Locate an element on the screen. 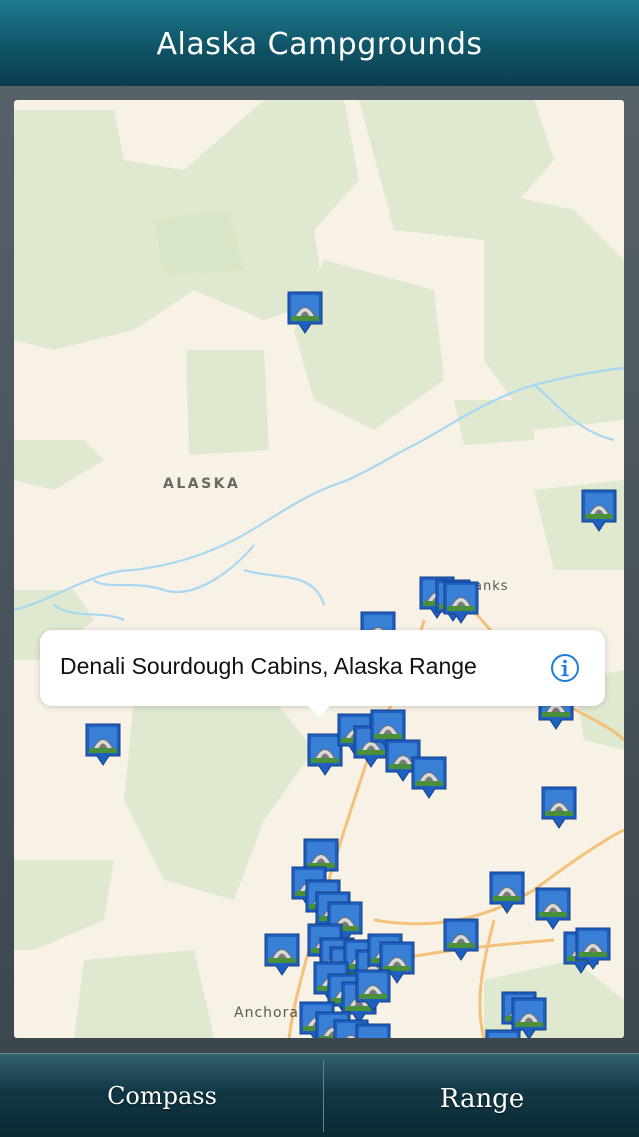  compass-button: Compass is located at coordinates (162, 1095).